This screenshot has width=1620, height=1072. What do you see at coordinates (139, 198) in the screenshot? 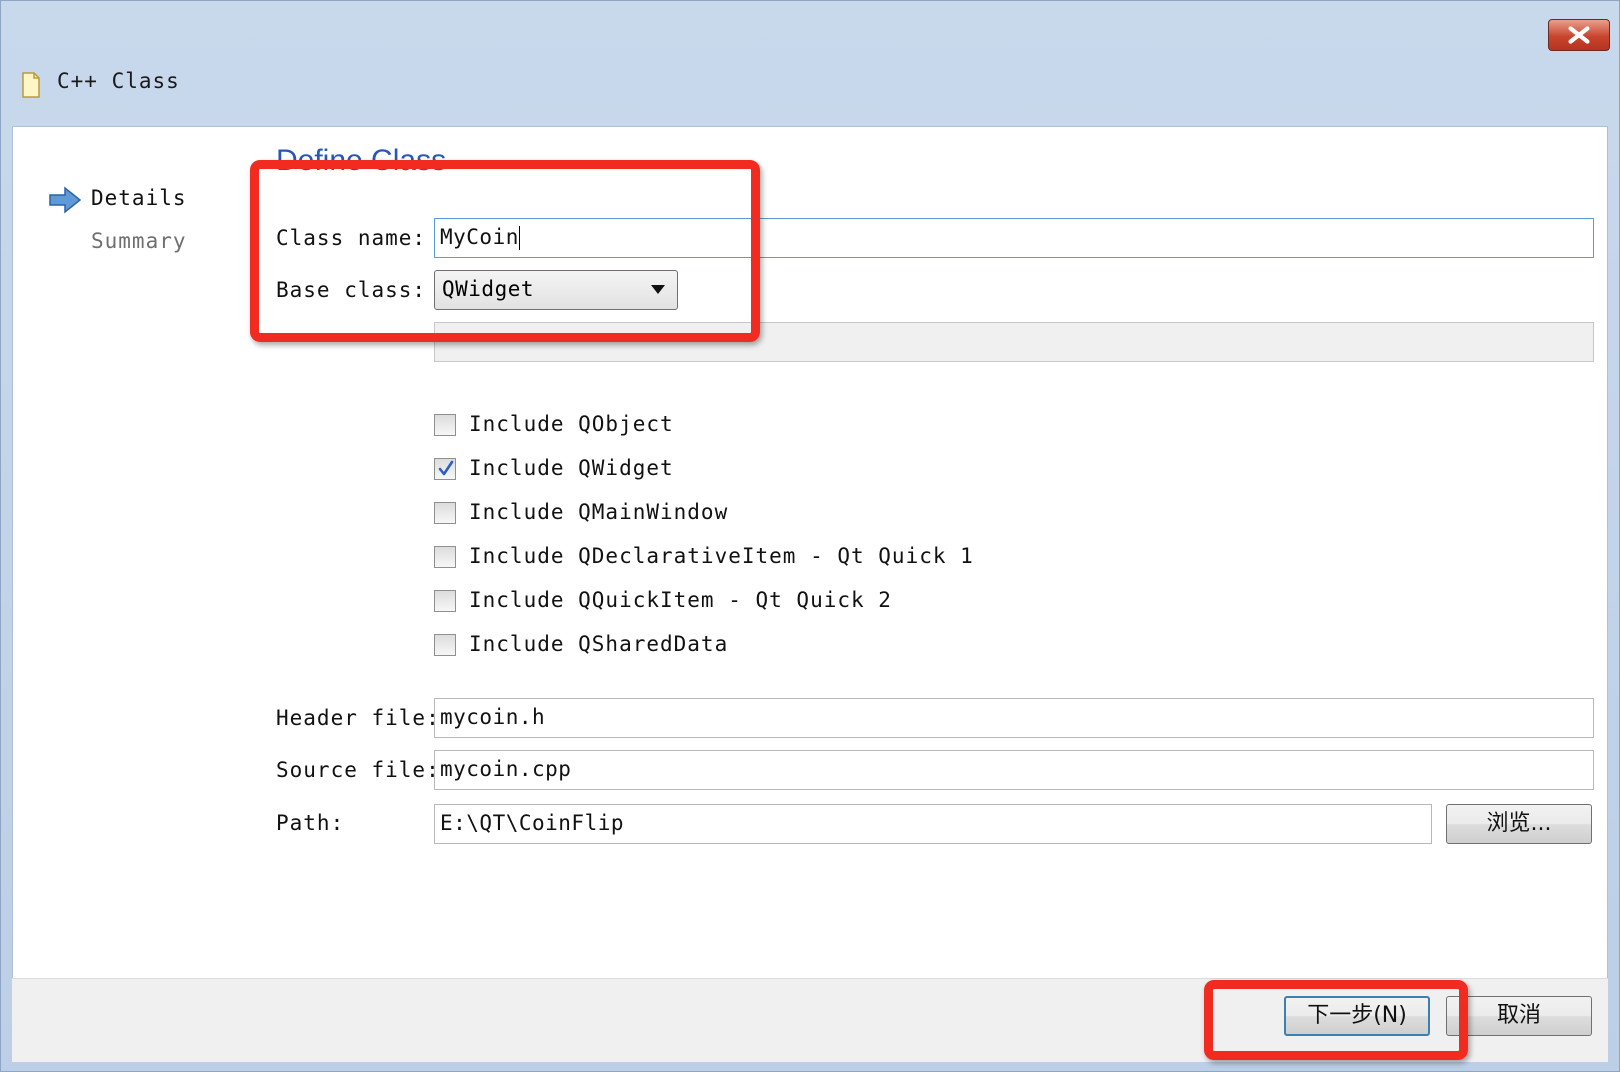
I see `sidebar-item-details: Details` at bounding box center [139, 198].